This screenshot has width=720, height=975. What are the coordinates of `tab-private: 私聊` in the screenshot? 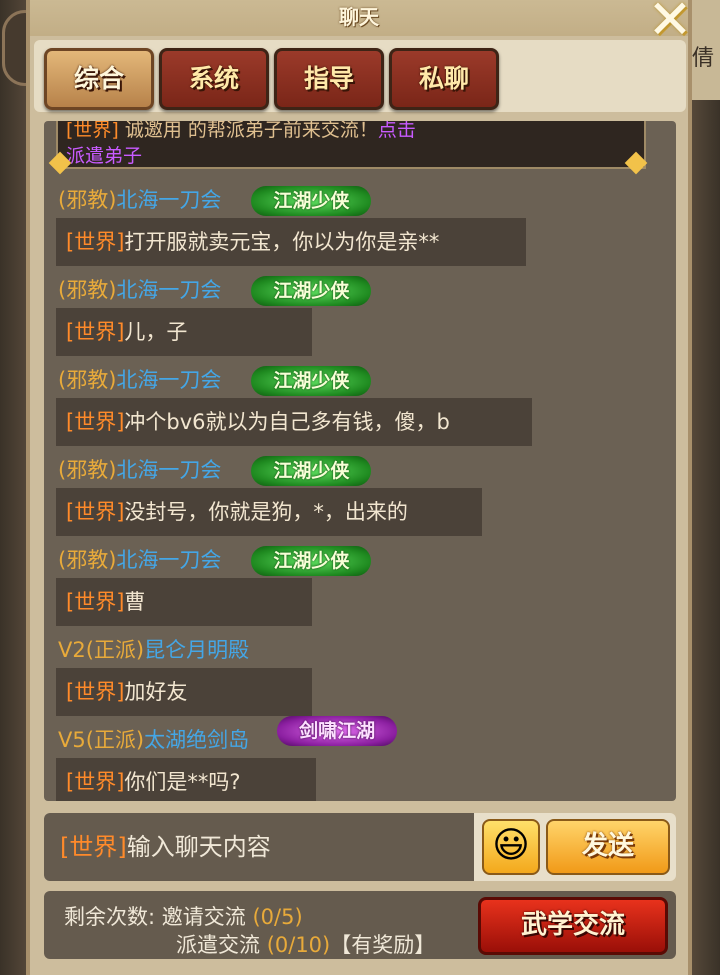 It's located at (444, 79).